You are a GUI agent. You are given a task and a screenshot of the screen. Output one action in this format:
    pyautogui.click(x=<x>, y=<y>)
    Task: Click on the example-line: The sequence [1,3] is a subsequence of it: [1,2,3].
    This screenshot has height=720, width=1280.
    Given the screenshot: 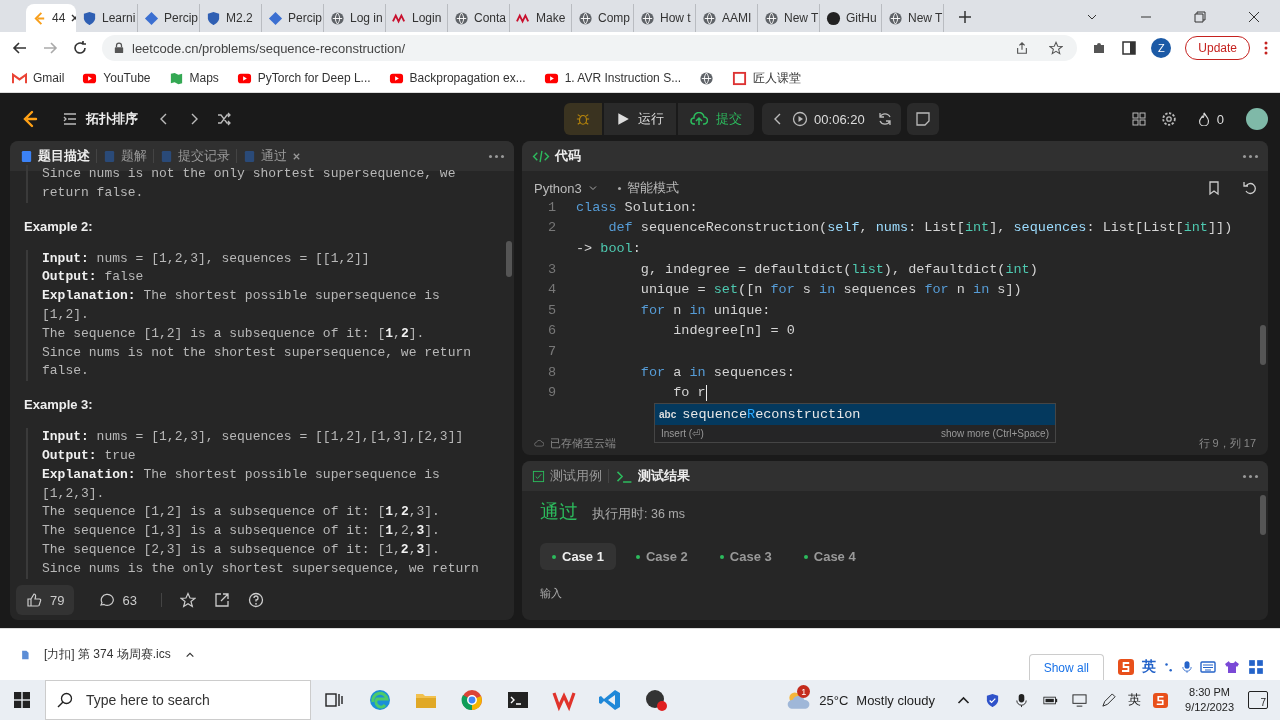 What is the action you would take?
    pyautogui.click(x=241, y=531)
    